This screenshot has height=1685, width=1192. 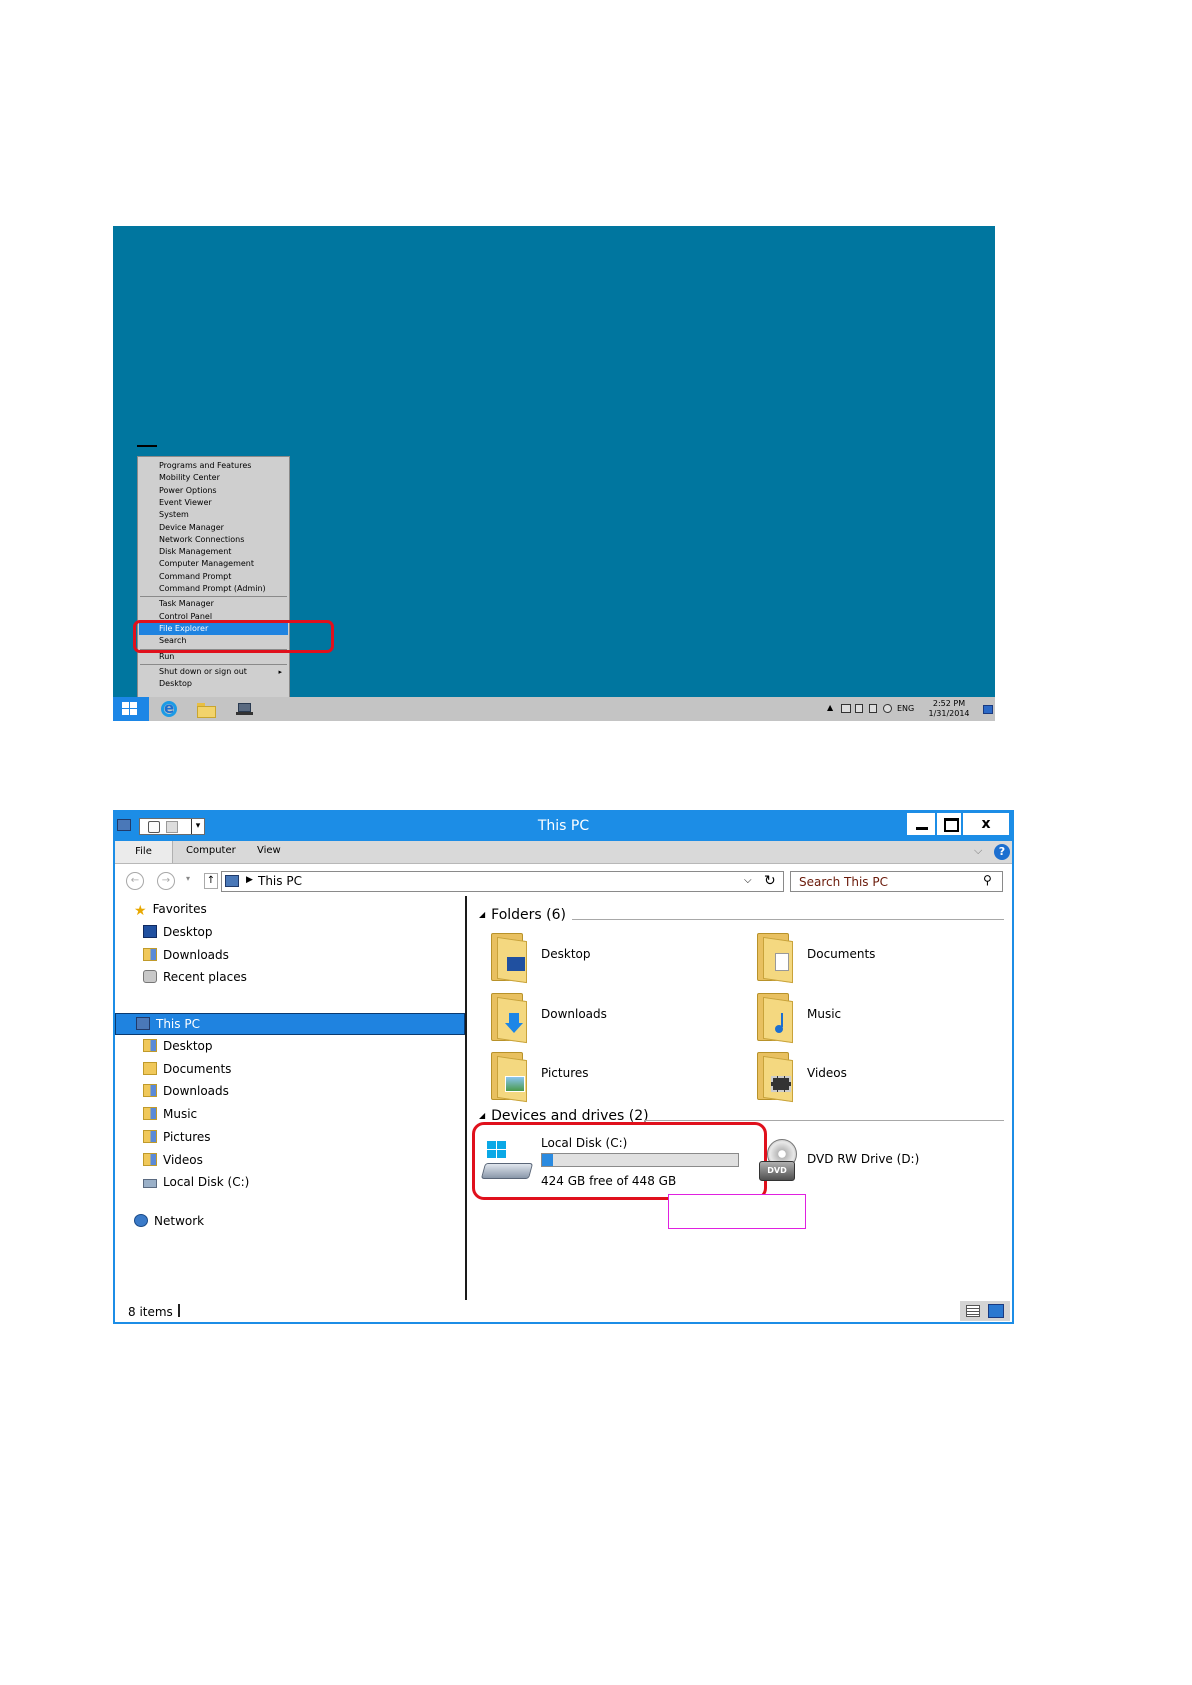 I want to click on nav-this-pc-item: Documents, so click(x=187, y=1069).